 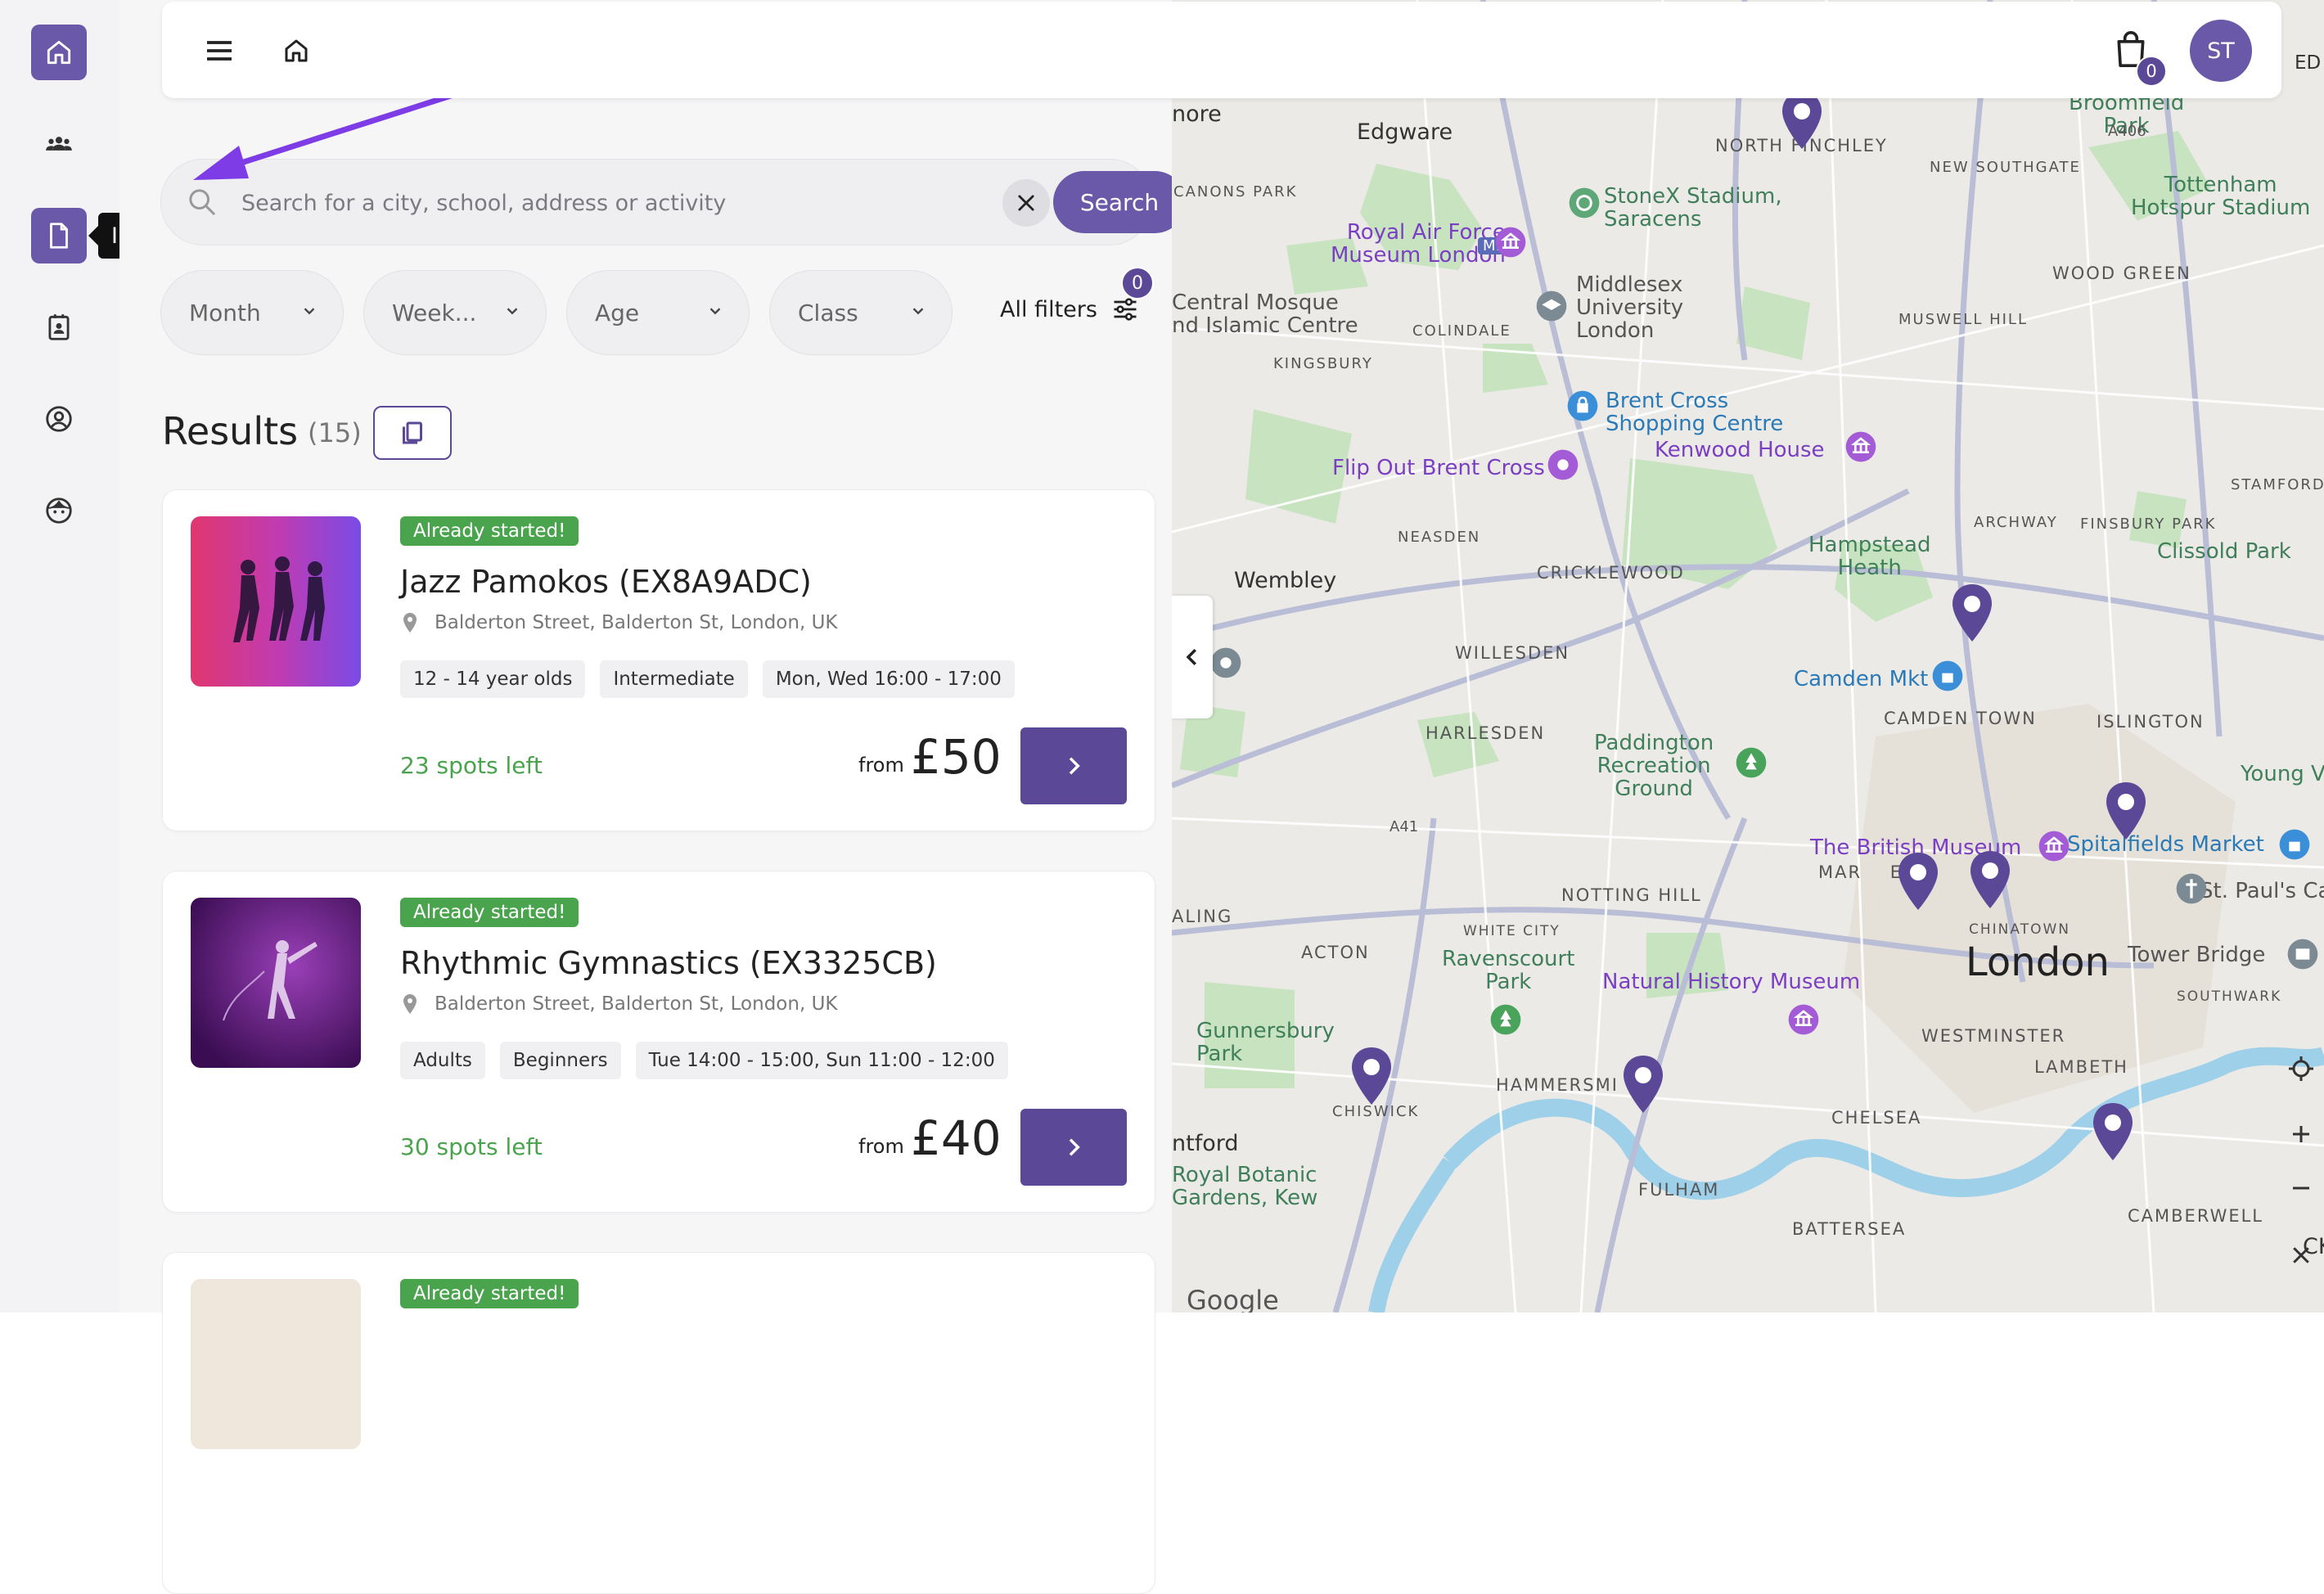 I want to click on schedule-tag: Tue 14:00 - 15:00, Sun 11:00 - 12:00, so click(x=821, y=1060).